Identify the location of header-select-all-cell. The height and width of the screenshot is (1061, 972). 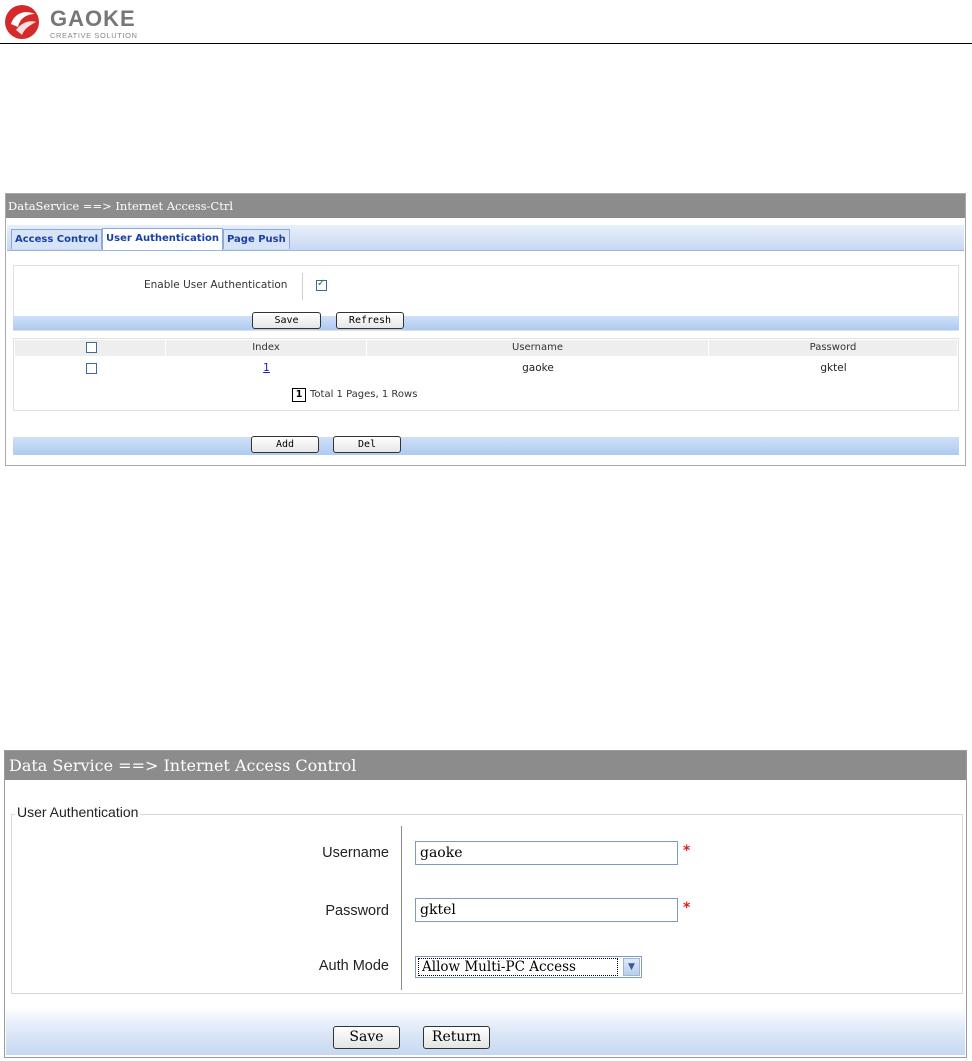
(90, 348).